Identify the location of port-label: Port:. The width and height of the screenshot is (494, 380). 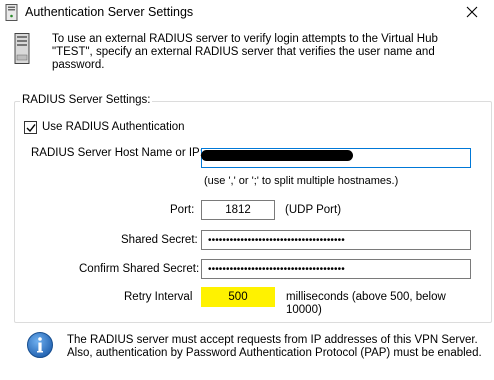
(182, 210).